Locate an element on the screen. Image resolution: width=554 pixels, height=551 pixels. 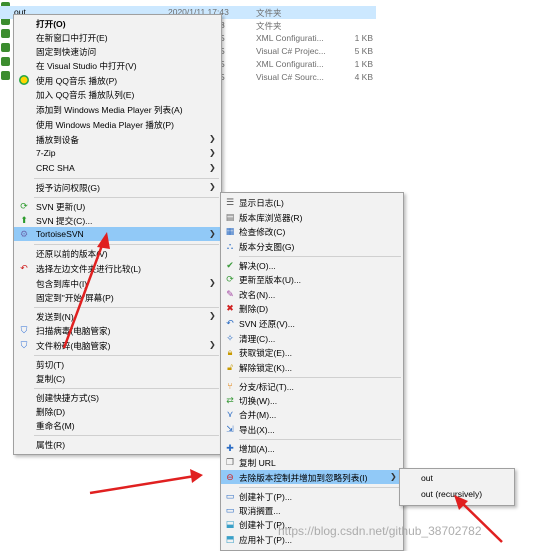
watermark: https://blog.csdn.net/github_38702782 is located at coordinates (380, 531).